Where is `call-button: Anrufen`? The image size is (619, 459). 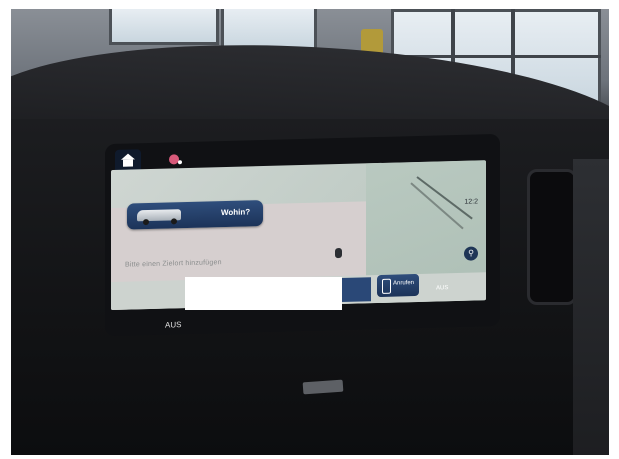 call-button: Anrufen is located at coordinates (398, 285).